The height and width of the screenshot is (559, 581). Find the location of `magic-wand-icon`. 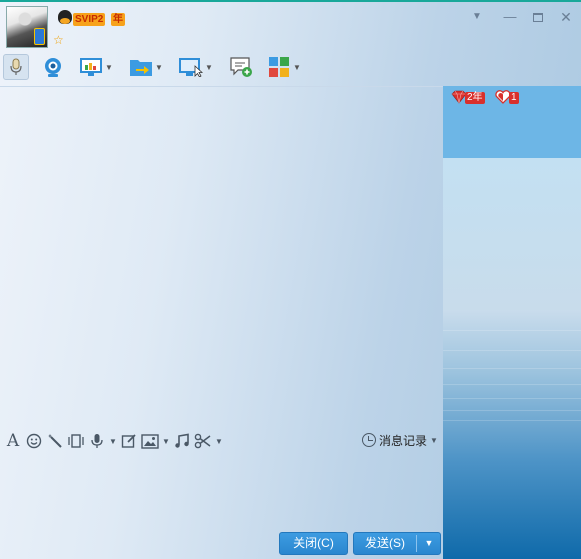

magic-wand-icon is located at coordinates (55, 441).